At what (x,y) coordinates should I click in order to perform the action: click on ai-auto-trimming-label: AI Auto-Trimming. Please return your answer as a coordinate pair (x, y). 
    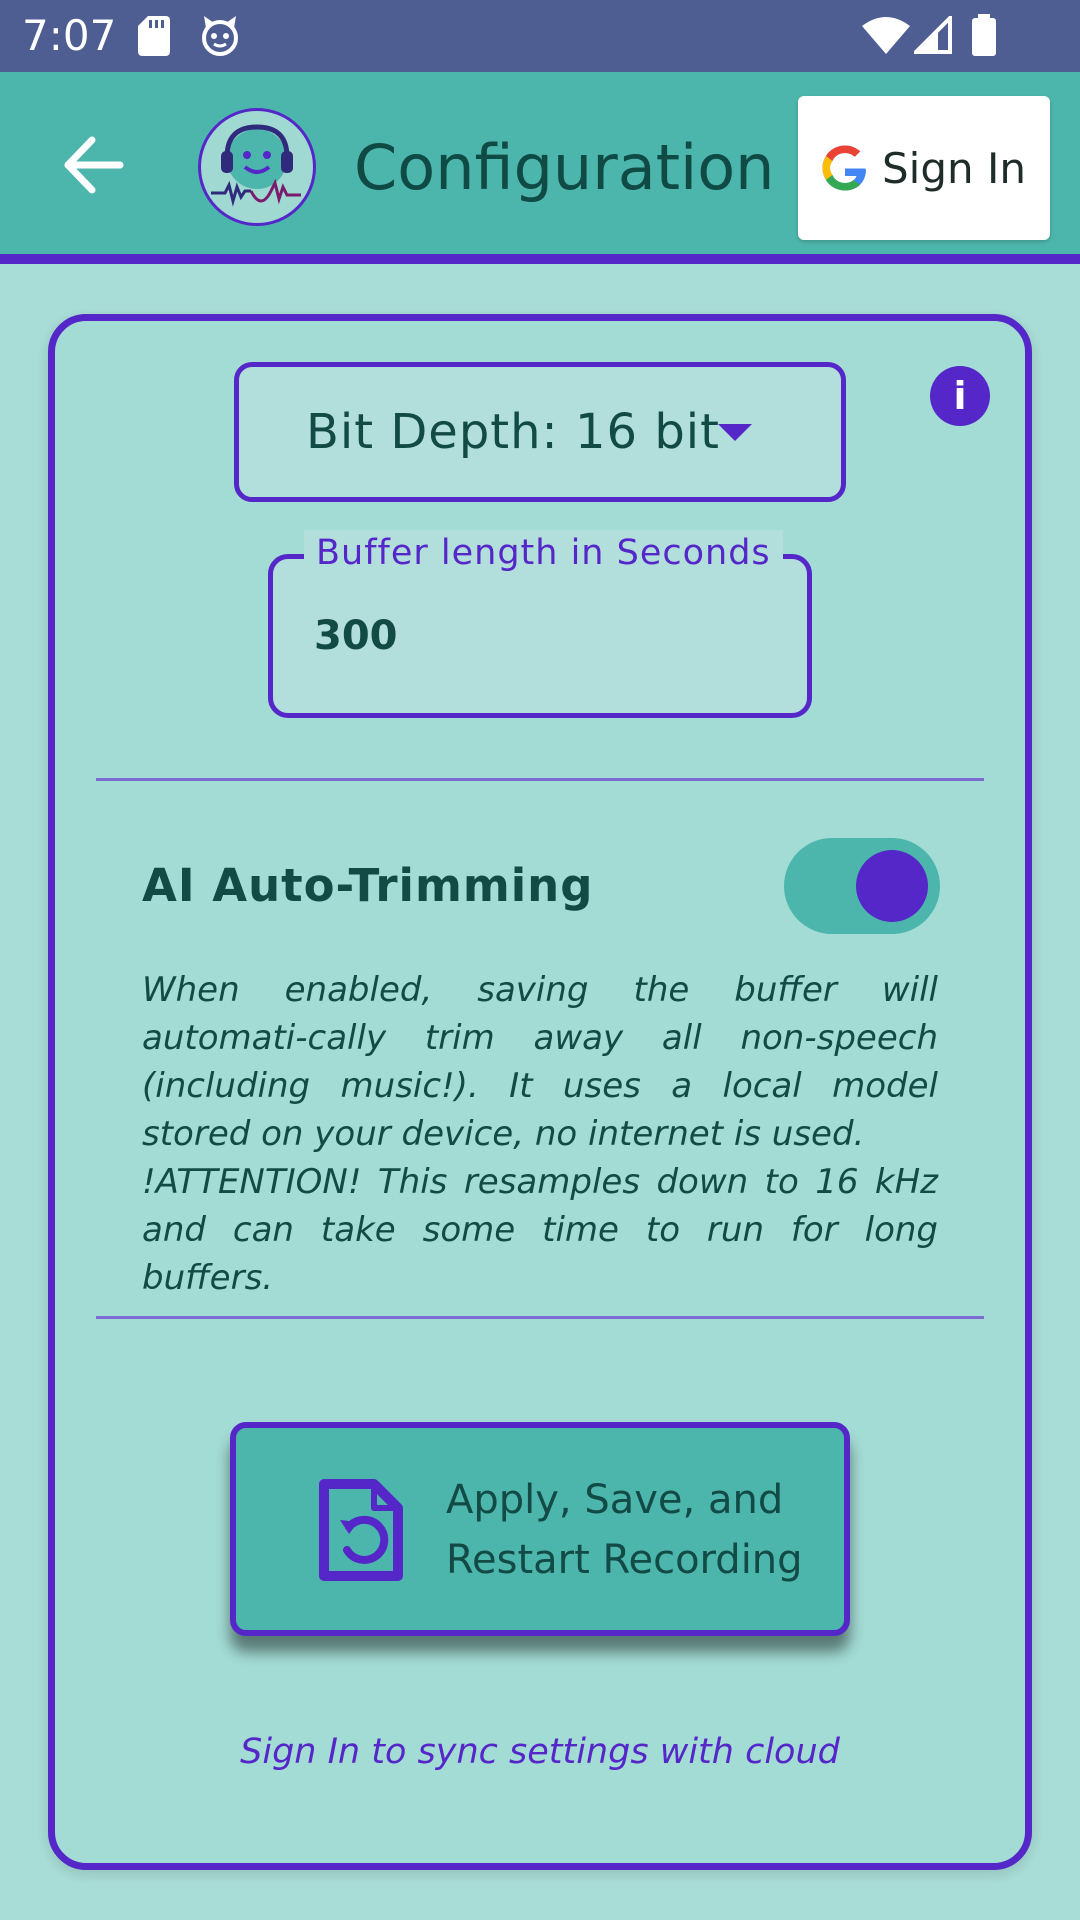
    Looking at the image, I should click on (368, 885).